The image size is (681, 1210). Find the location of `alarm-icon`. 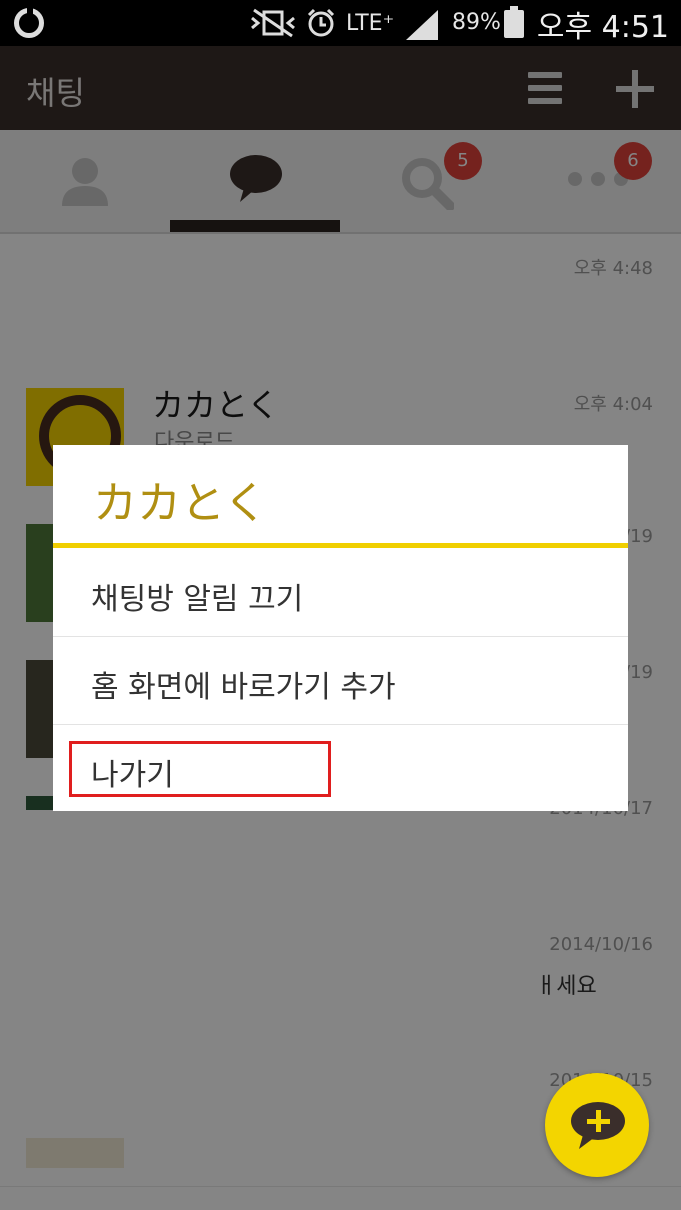

alarm-icon is located at coordinates (321, 22).